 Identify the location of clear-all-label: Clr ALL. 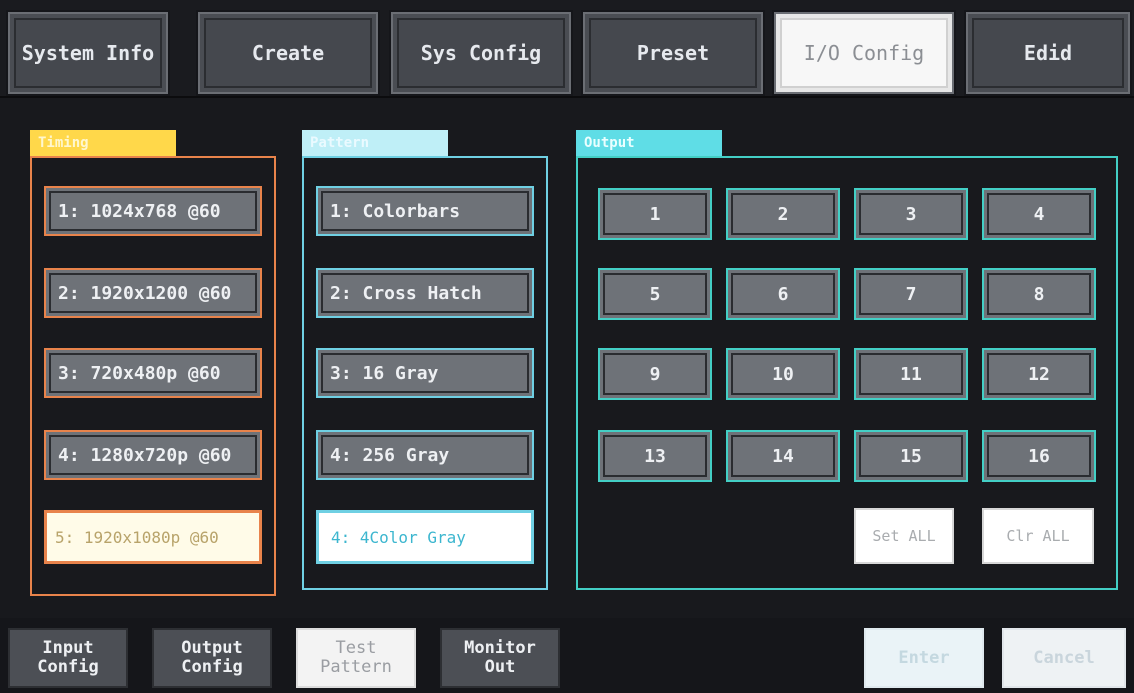
(1038, 536).